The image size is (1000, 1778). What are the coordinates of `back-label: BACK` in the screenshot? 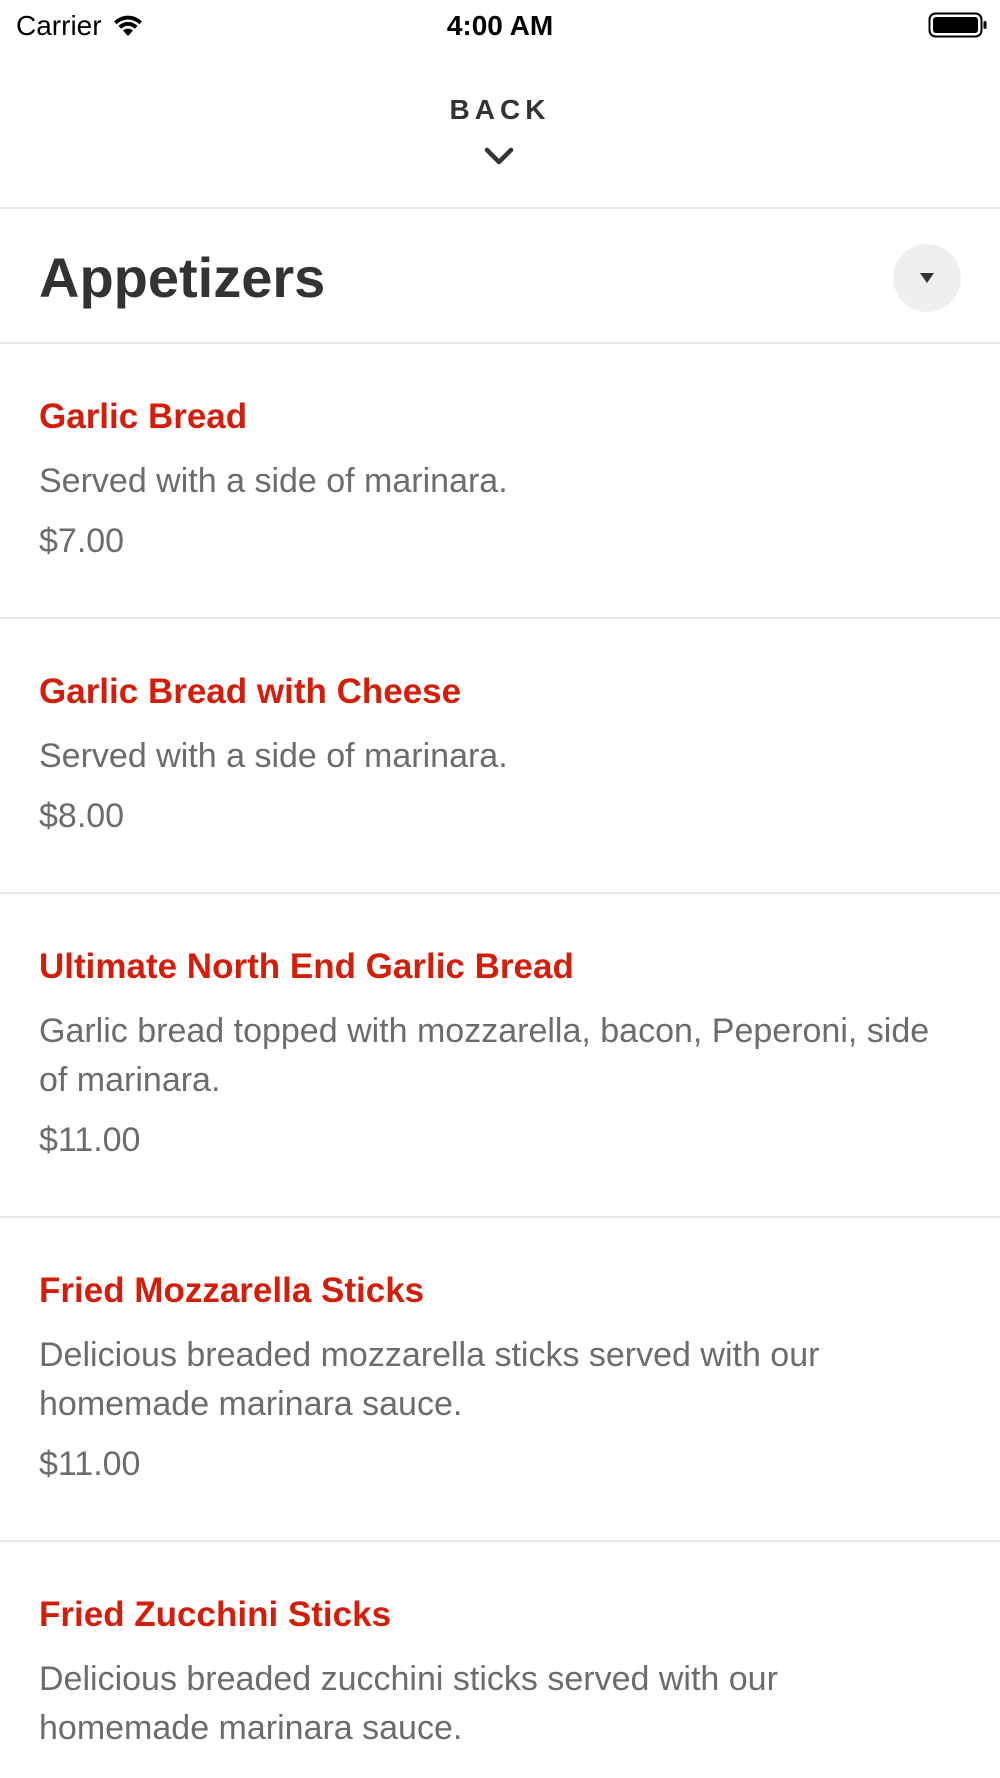 It's located at (500, 109).